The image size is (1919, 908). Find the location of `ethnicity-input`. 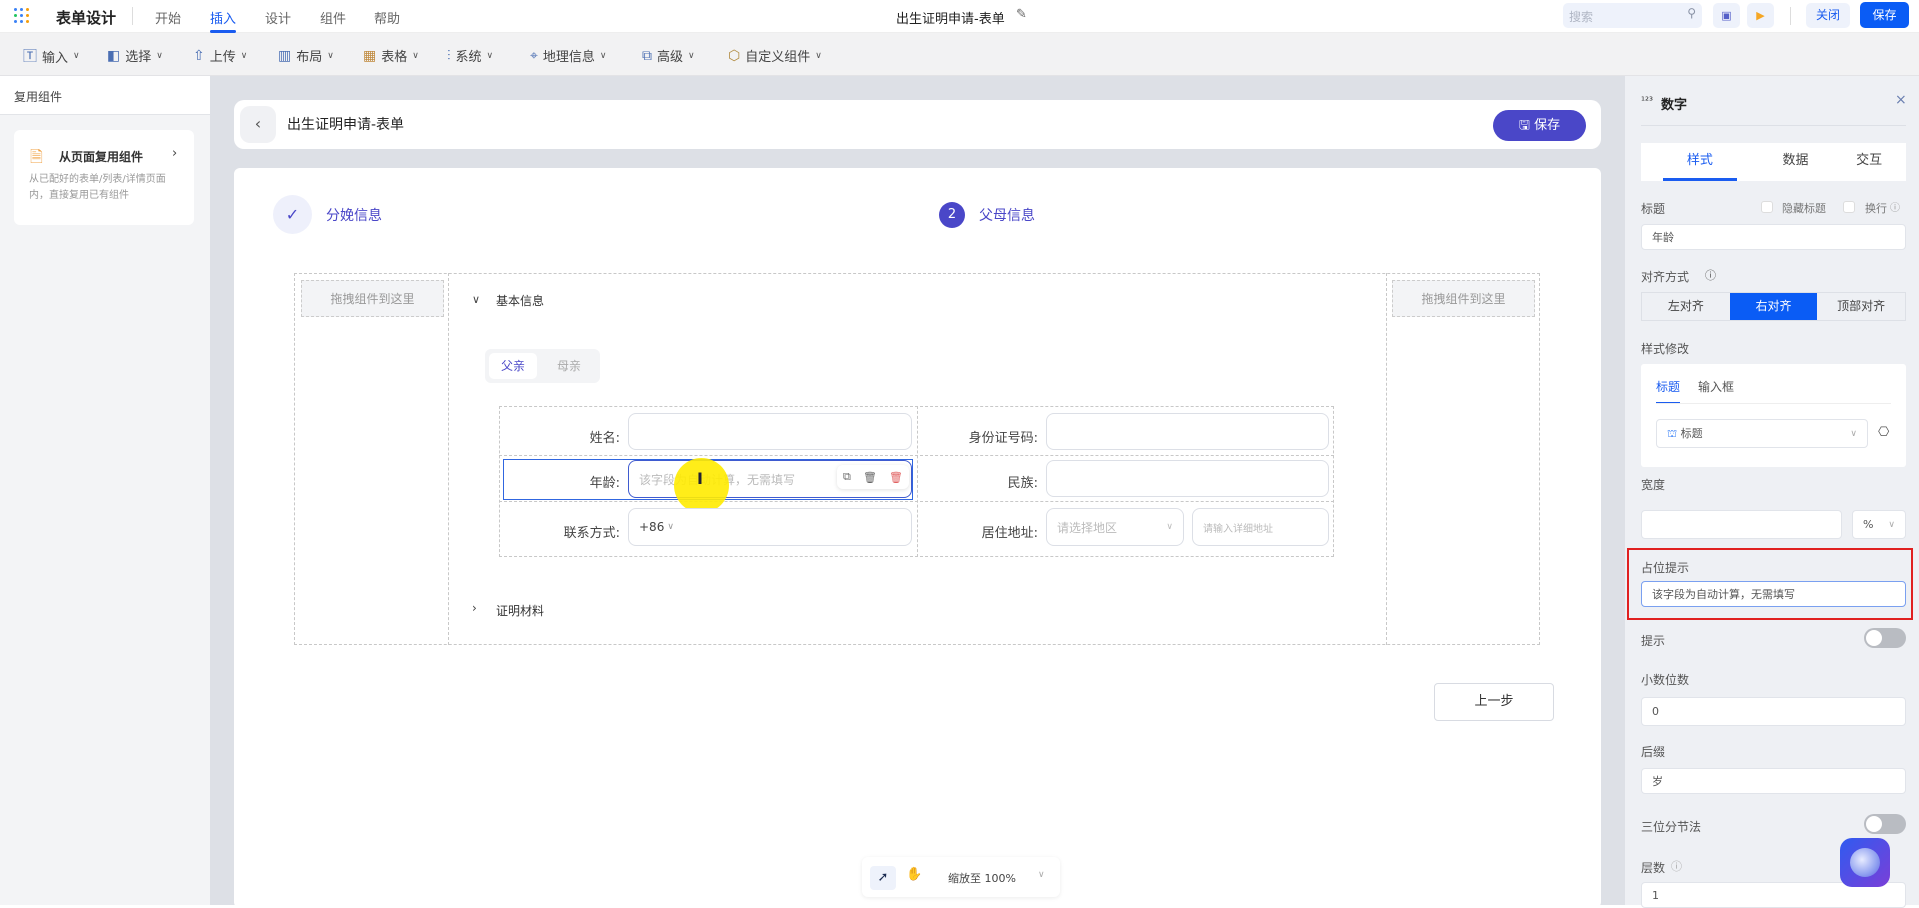

ethnicity-input is located at coordinates (1187, 478).